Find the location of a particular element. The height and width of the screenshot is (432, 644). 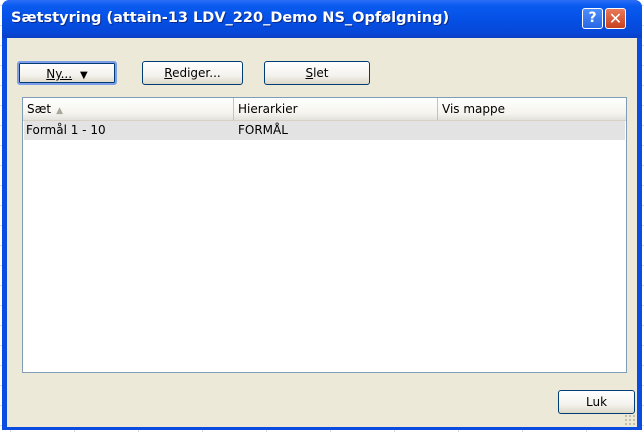

triangle-down-icon: ▼ is located at coordinates (84, 75).